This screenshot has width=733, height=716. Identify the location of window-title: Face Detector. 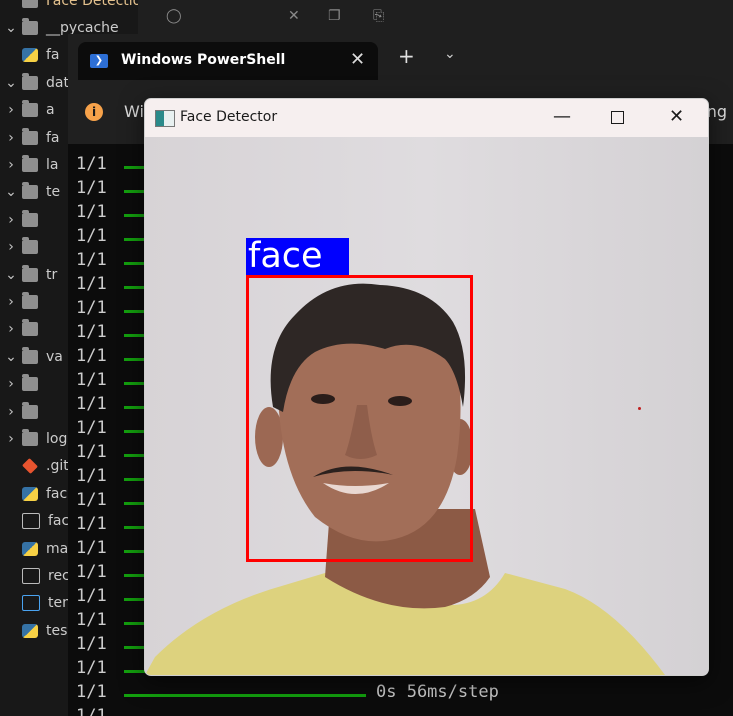
(229, 117).